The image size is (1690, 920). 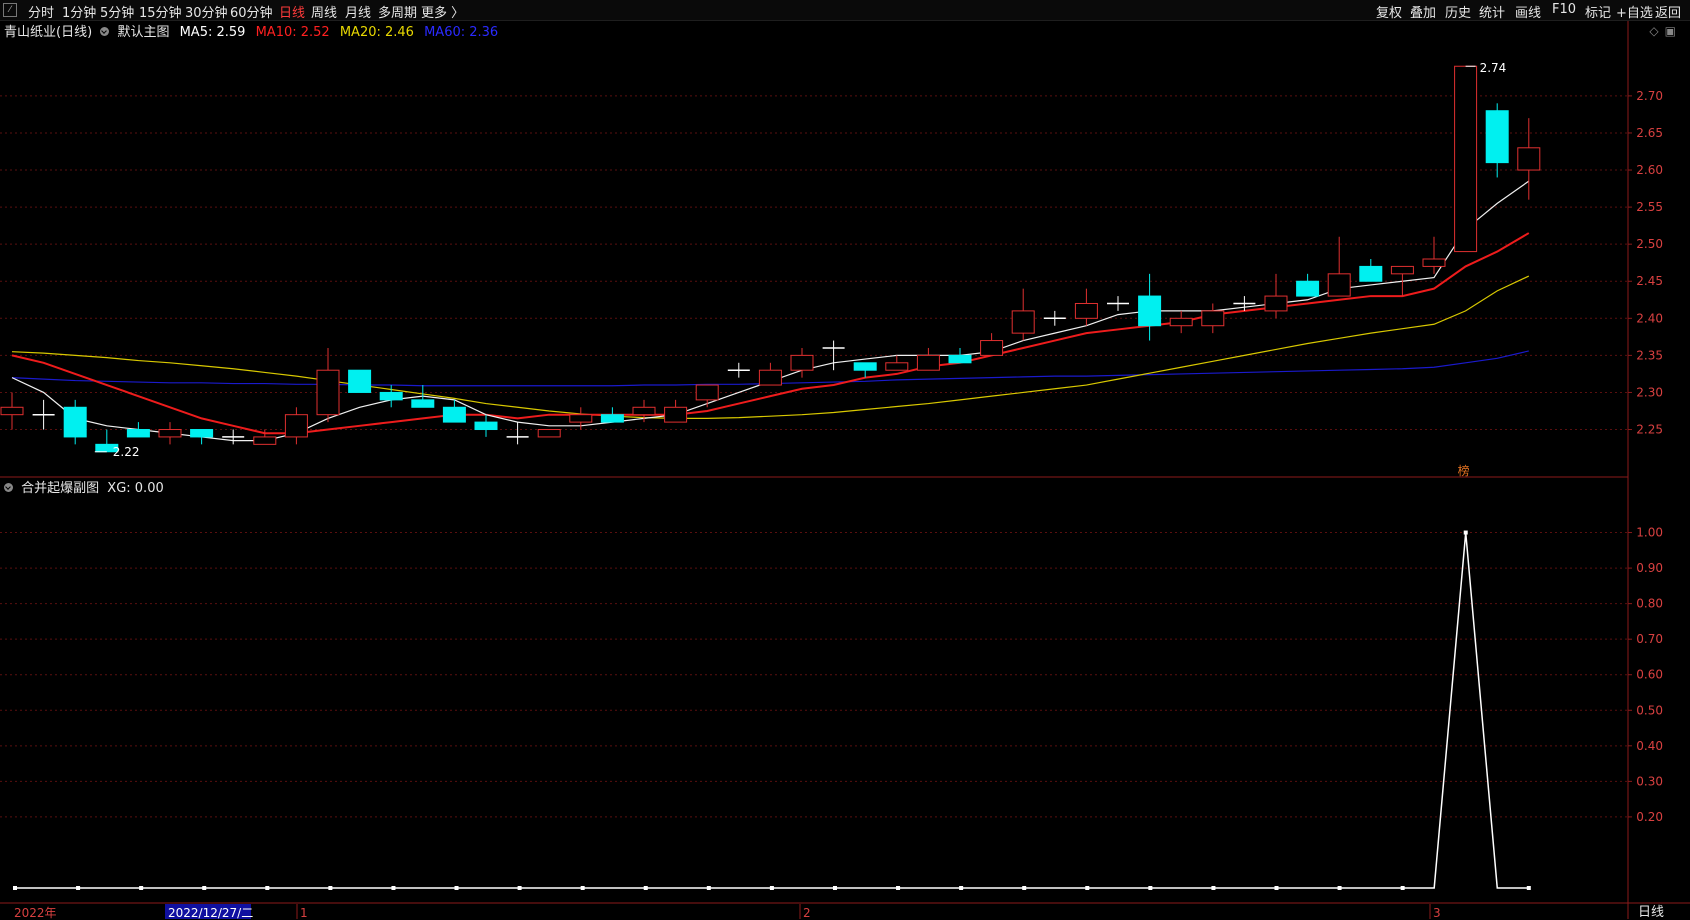 I want to click on sub-label: 0.80, so click(x=1649, y=604).